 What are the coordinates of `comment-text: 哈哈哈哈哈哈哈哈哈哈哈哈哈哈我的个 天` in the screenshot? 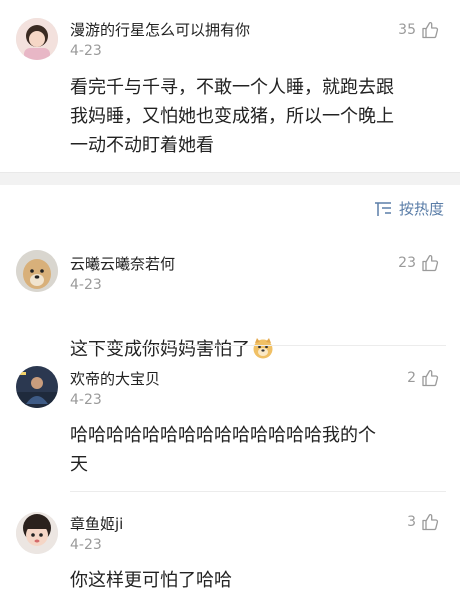 It's located at (223, 450).